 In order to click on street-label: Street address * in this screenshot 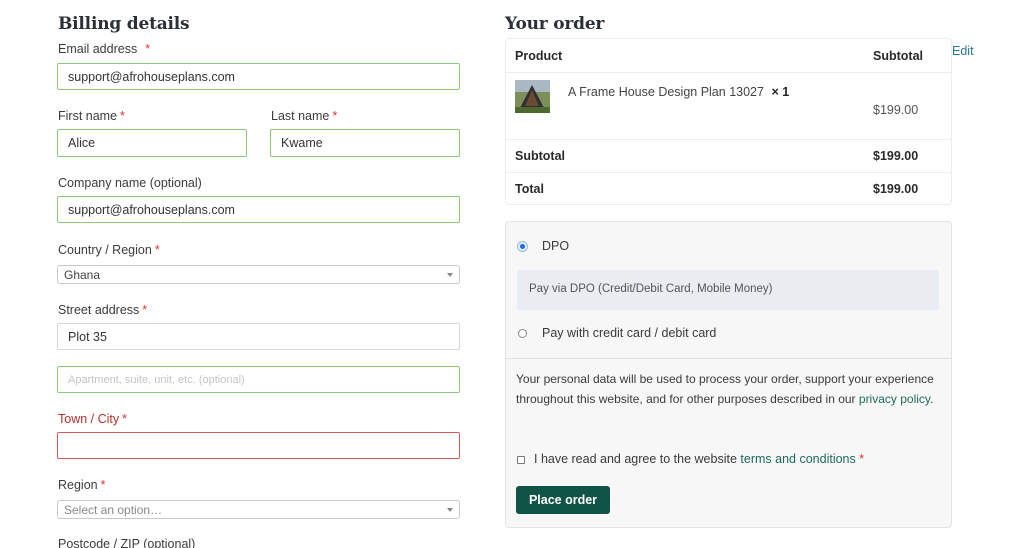, I will do `click(102, 310)`.